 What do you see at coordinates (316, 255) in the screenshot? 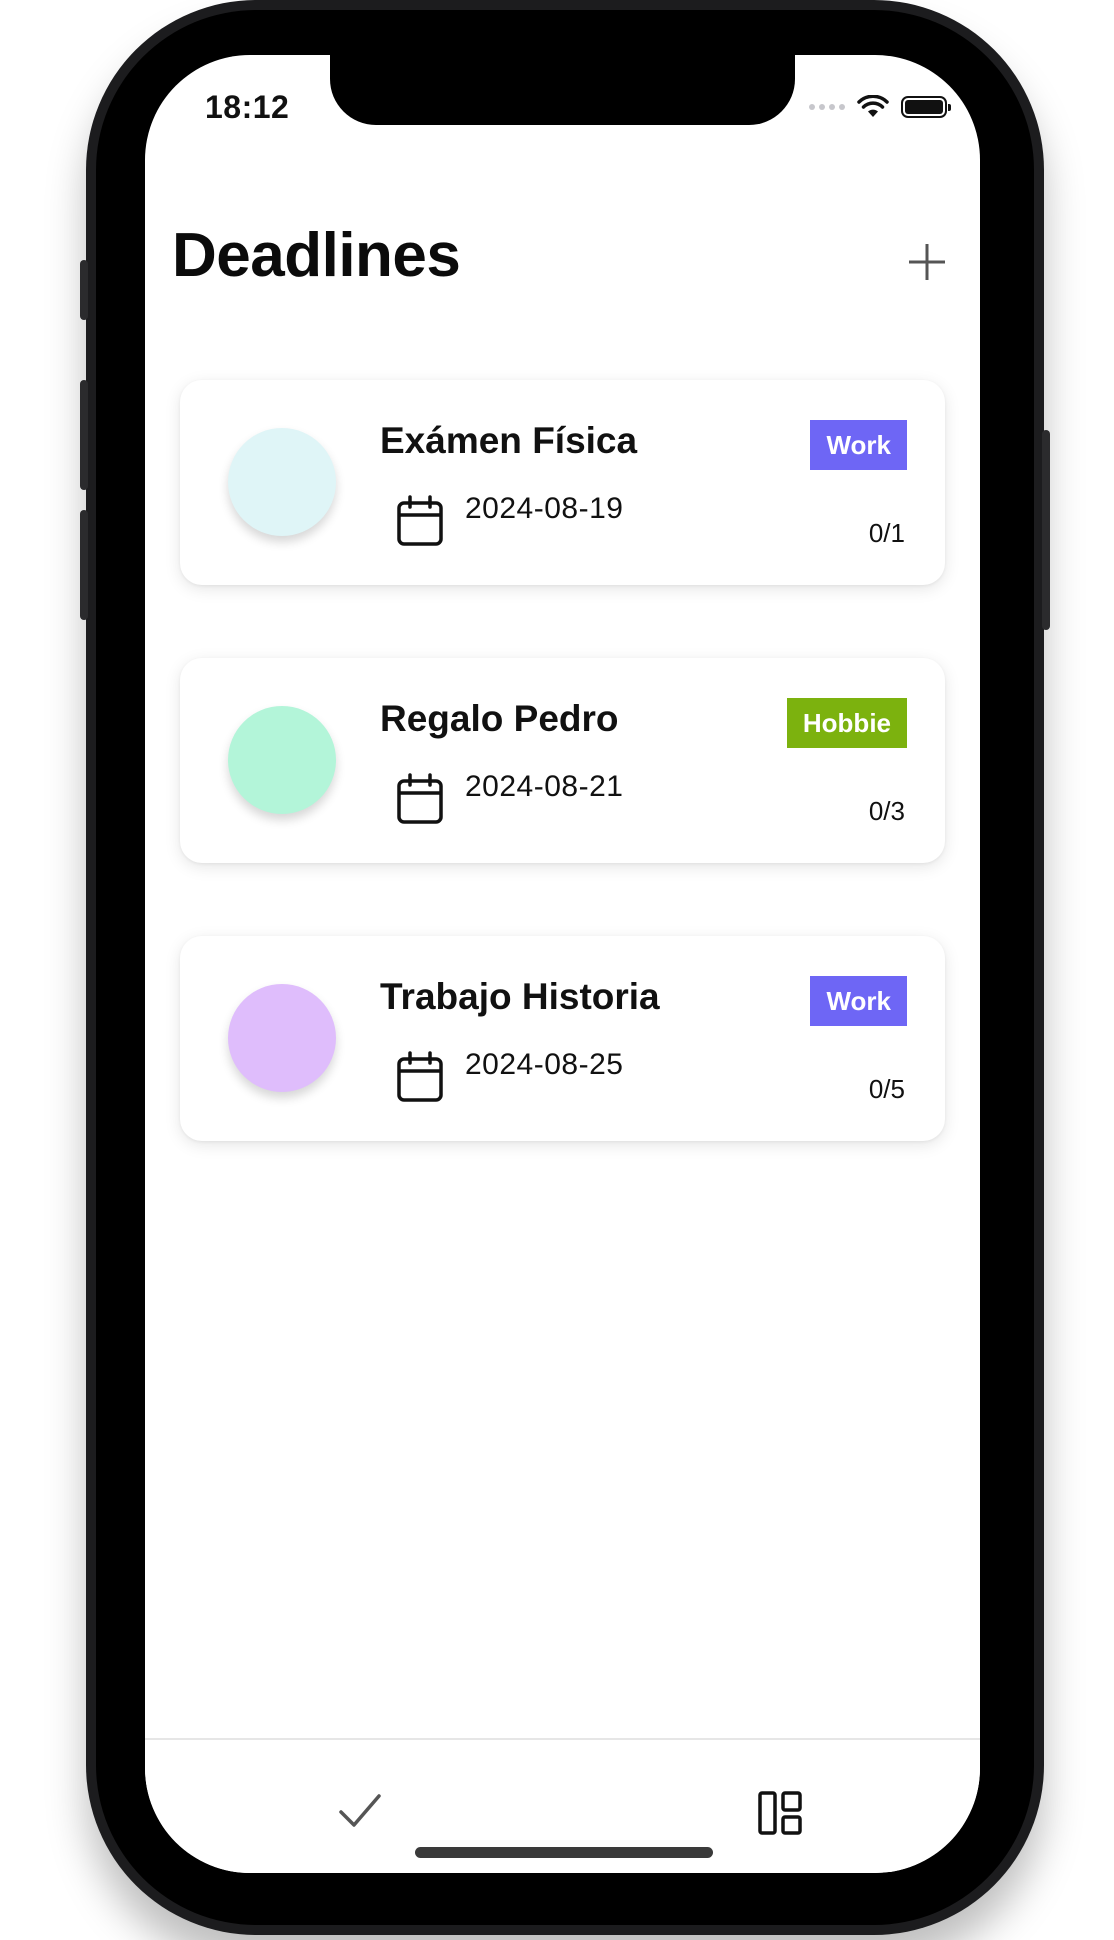
I see `page-title: Deadlines` at bounding box center [316, 255].